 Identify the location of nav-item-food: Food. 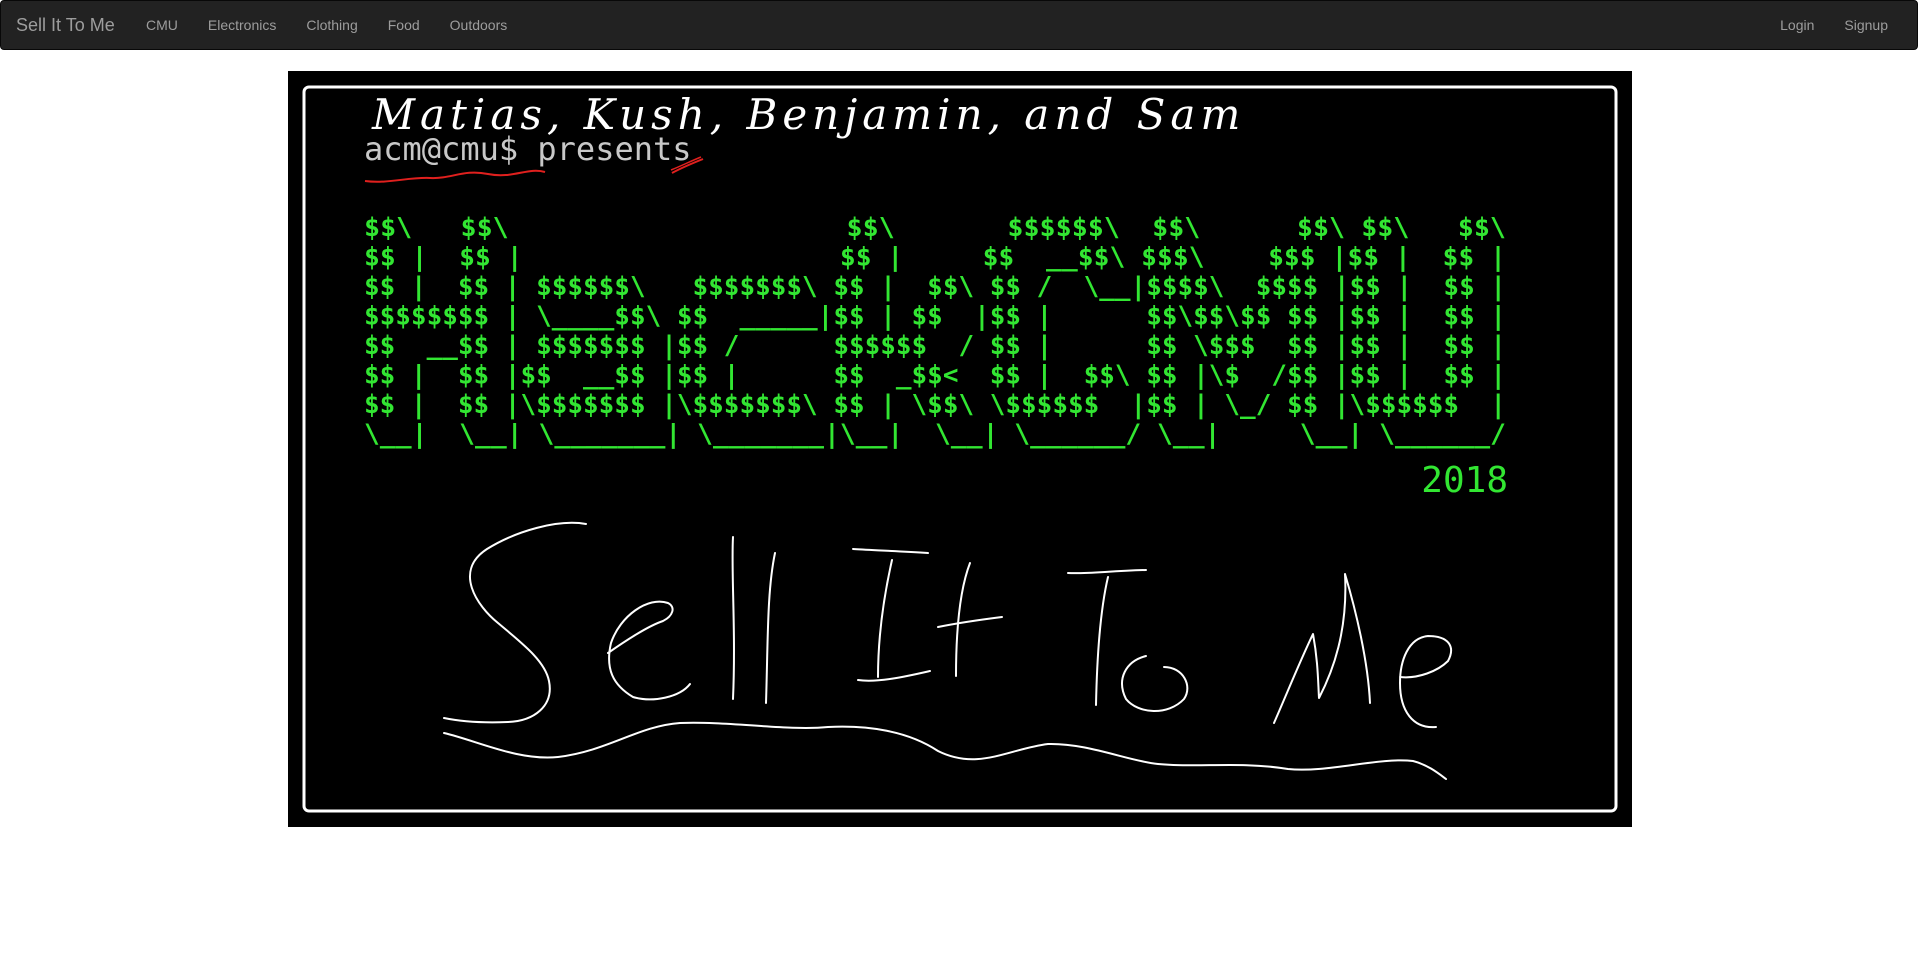
(404, 25).